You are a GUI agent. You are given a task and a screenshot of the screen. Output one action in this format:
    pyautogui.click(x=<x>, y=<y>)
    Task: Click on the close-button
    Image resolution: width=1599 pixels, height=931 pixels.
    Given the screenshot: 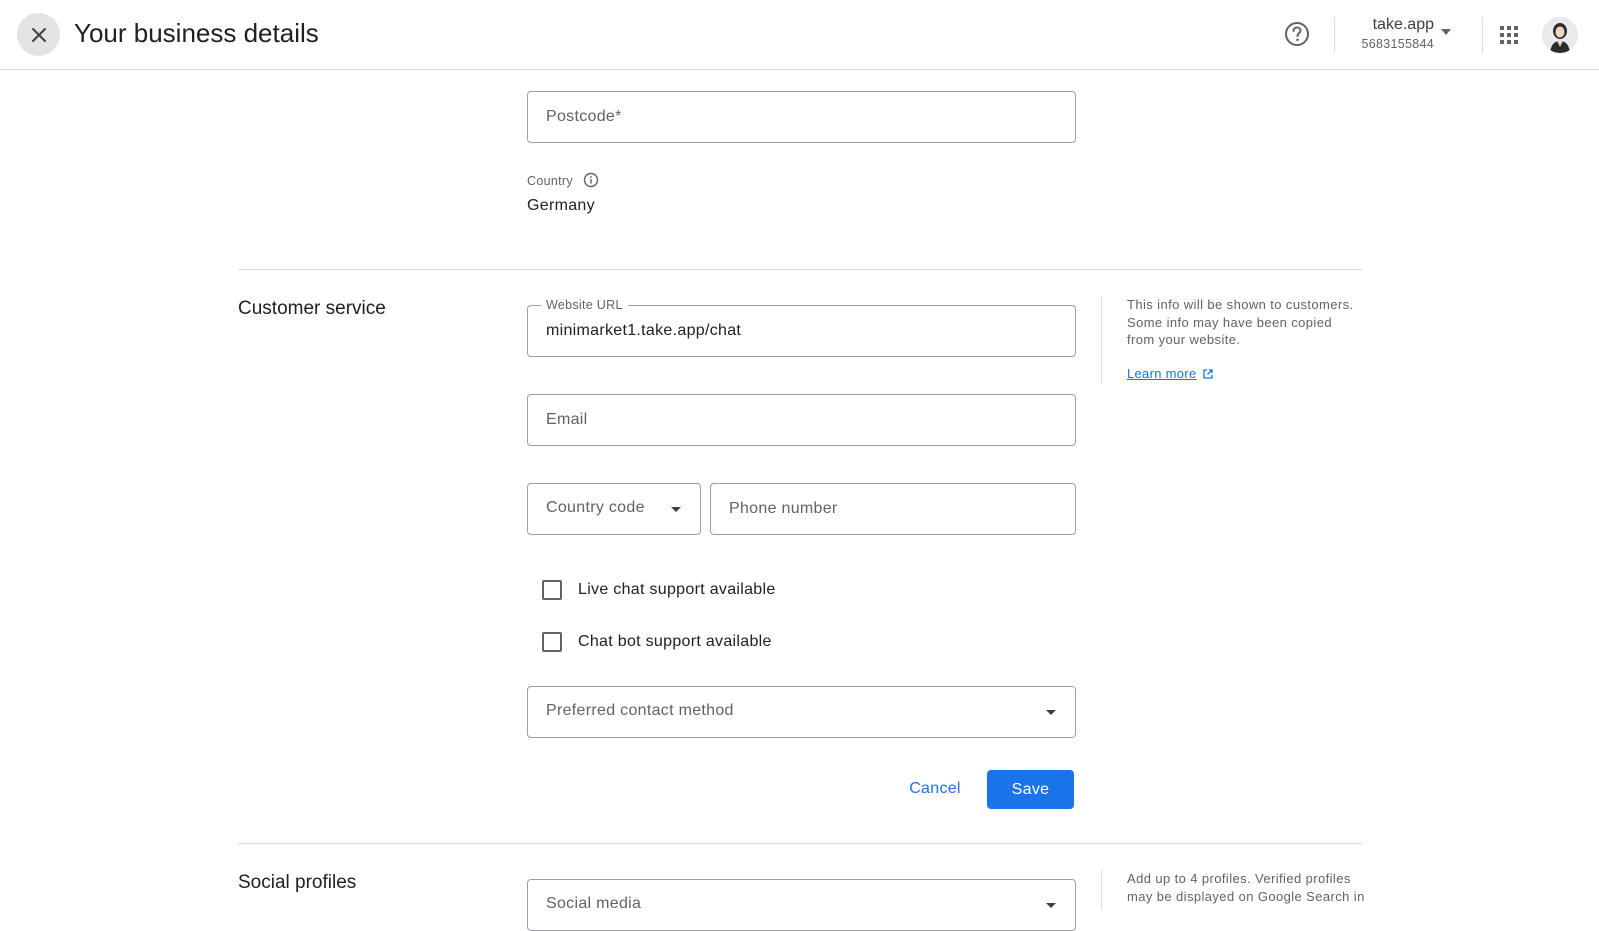 What is the action you would take?
    pyautogui.click(x=38, y=34)
    